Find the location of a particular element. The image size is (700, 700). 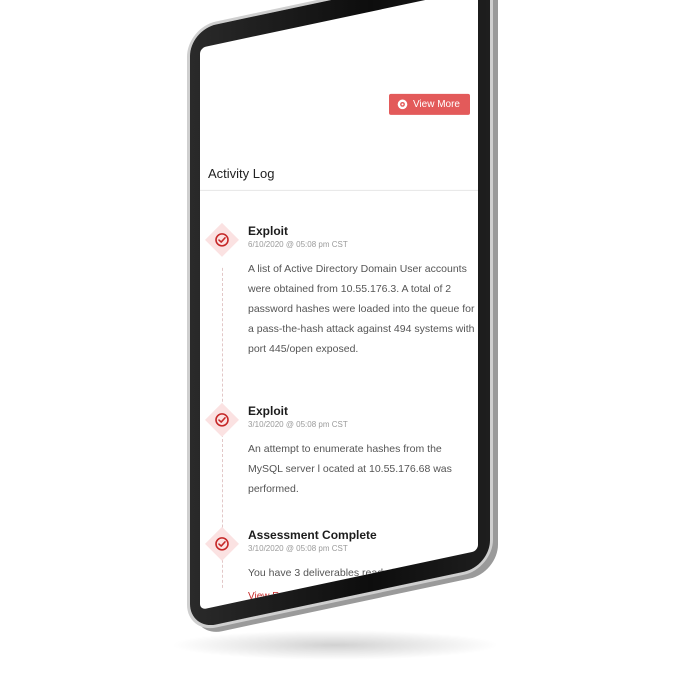

device-shadow is located at coordinates (335, 645).